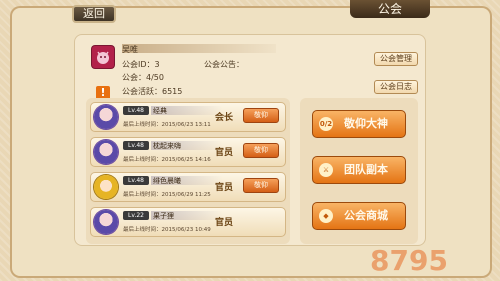 This screenshot has width=500, height=281. I want to click on guild-activity: 公会活跃：6515, so click(152, 91).